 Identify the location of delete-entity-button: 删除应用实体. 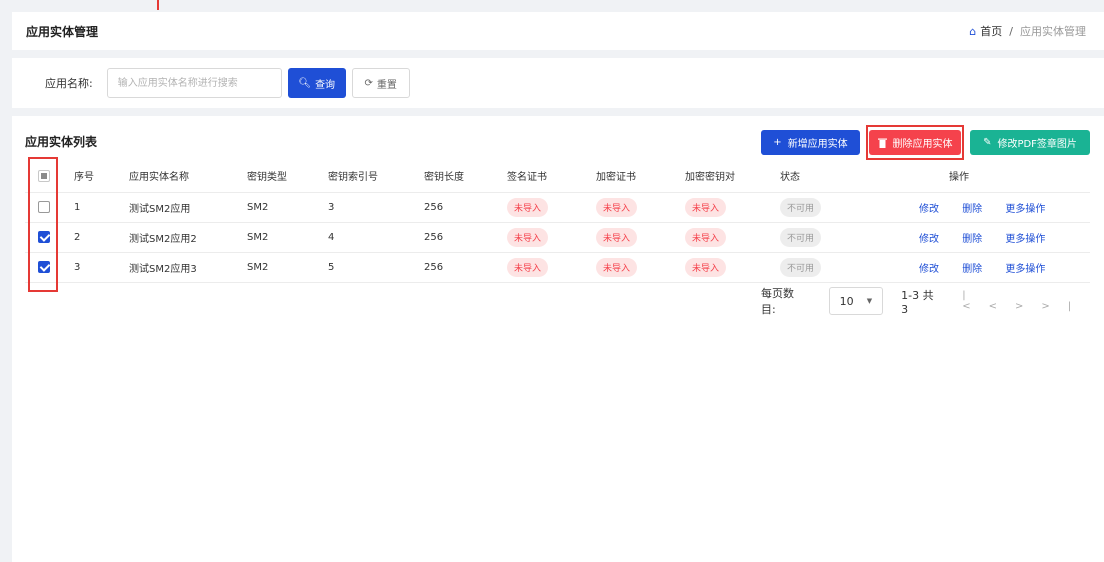
(915, 142).